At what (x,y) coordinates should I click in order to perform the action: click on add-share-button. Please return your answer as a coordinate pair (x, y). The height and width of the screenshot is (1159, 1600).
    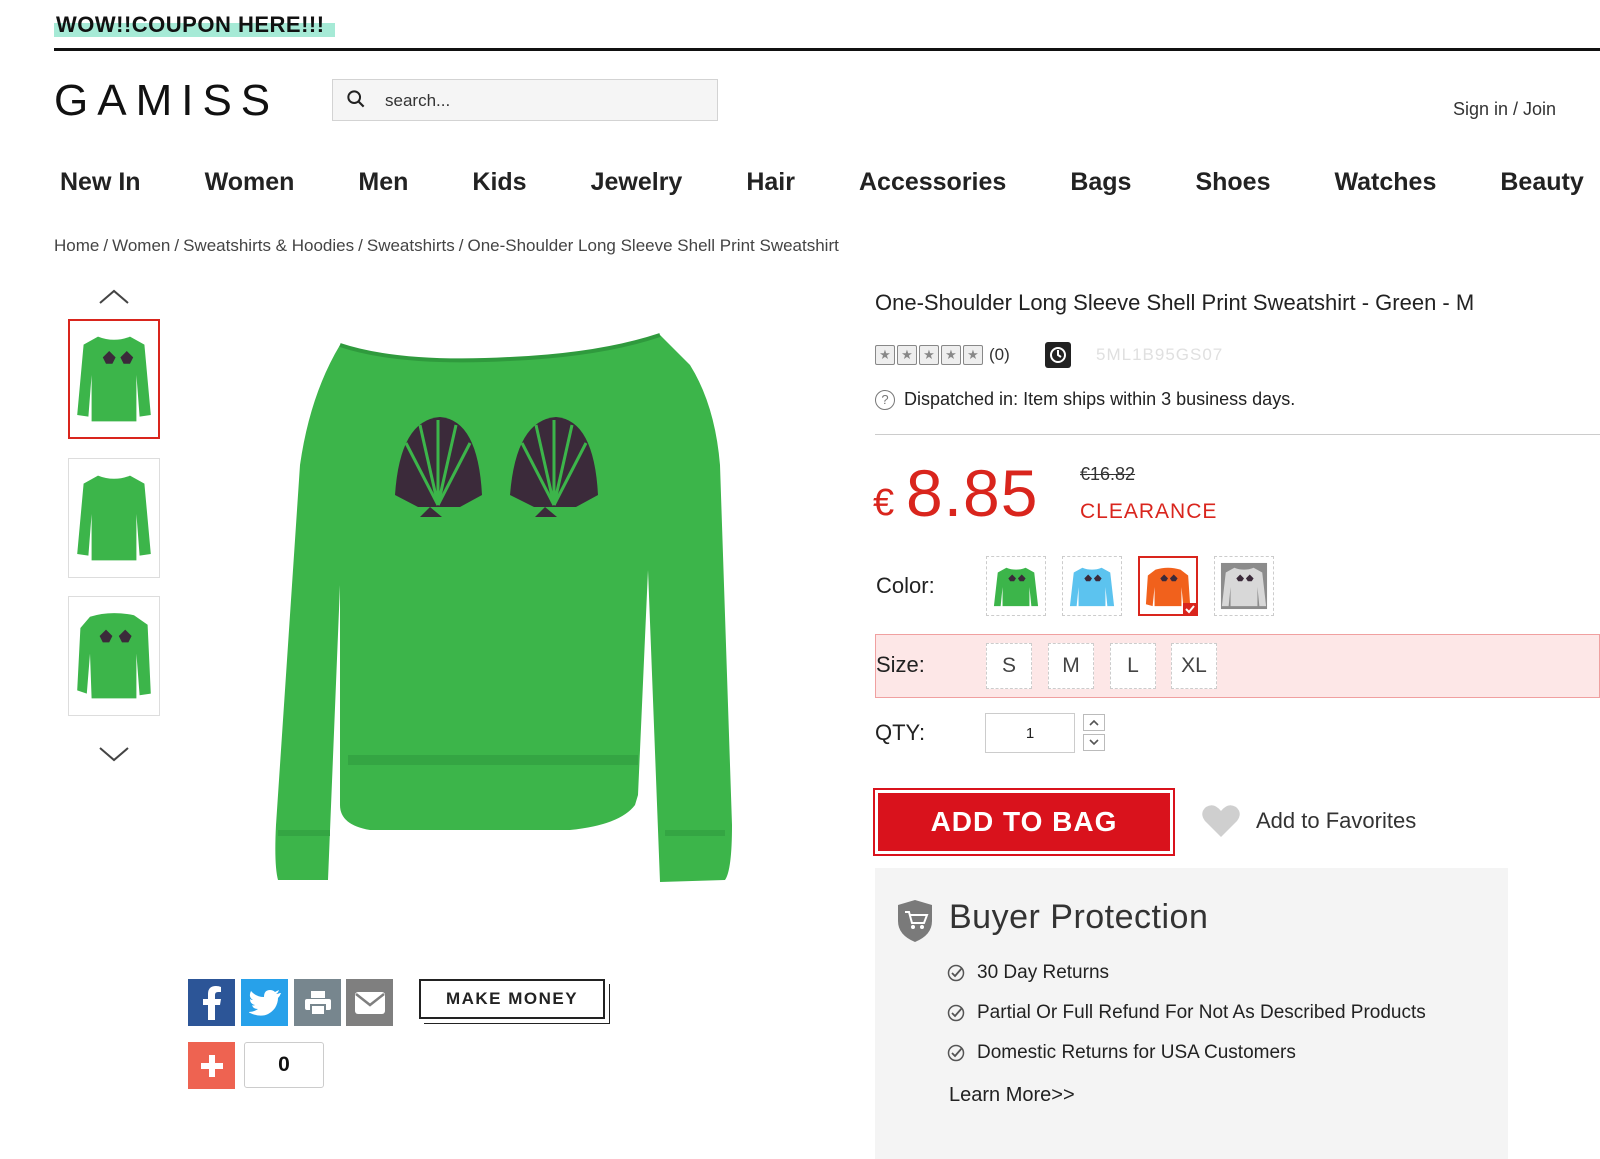
    Looking at the image, I should click on (211, 1065).